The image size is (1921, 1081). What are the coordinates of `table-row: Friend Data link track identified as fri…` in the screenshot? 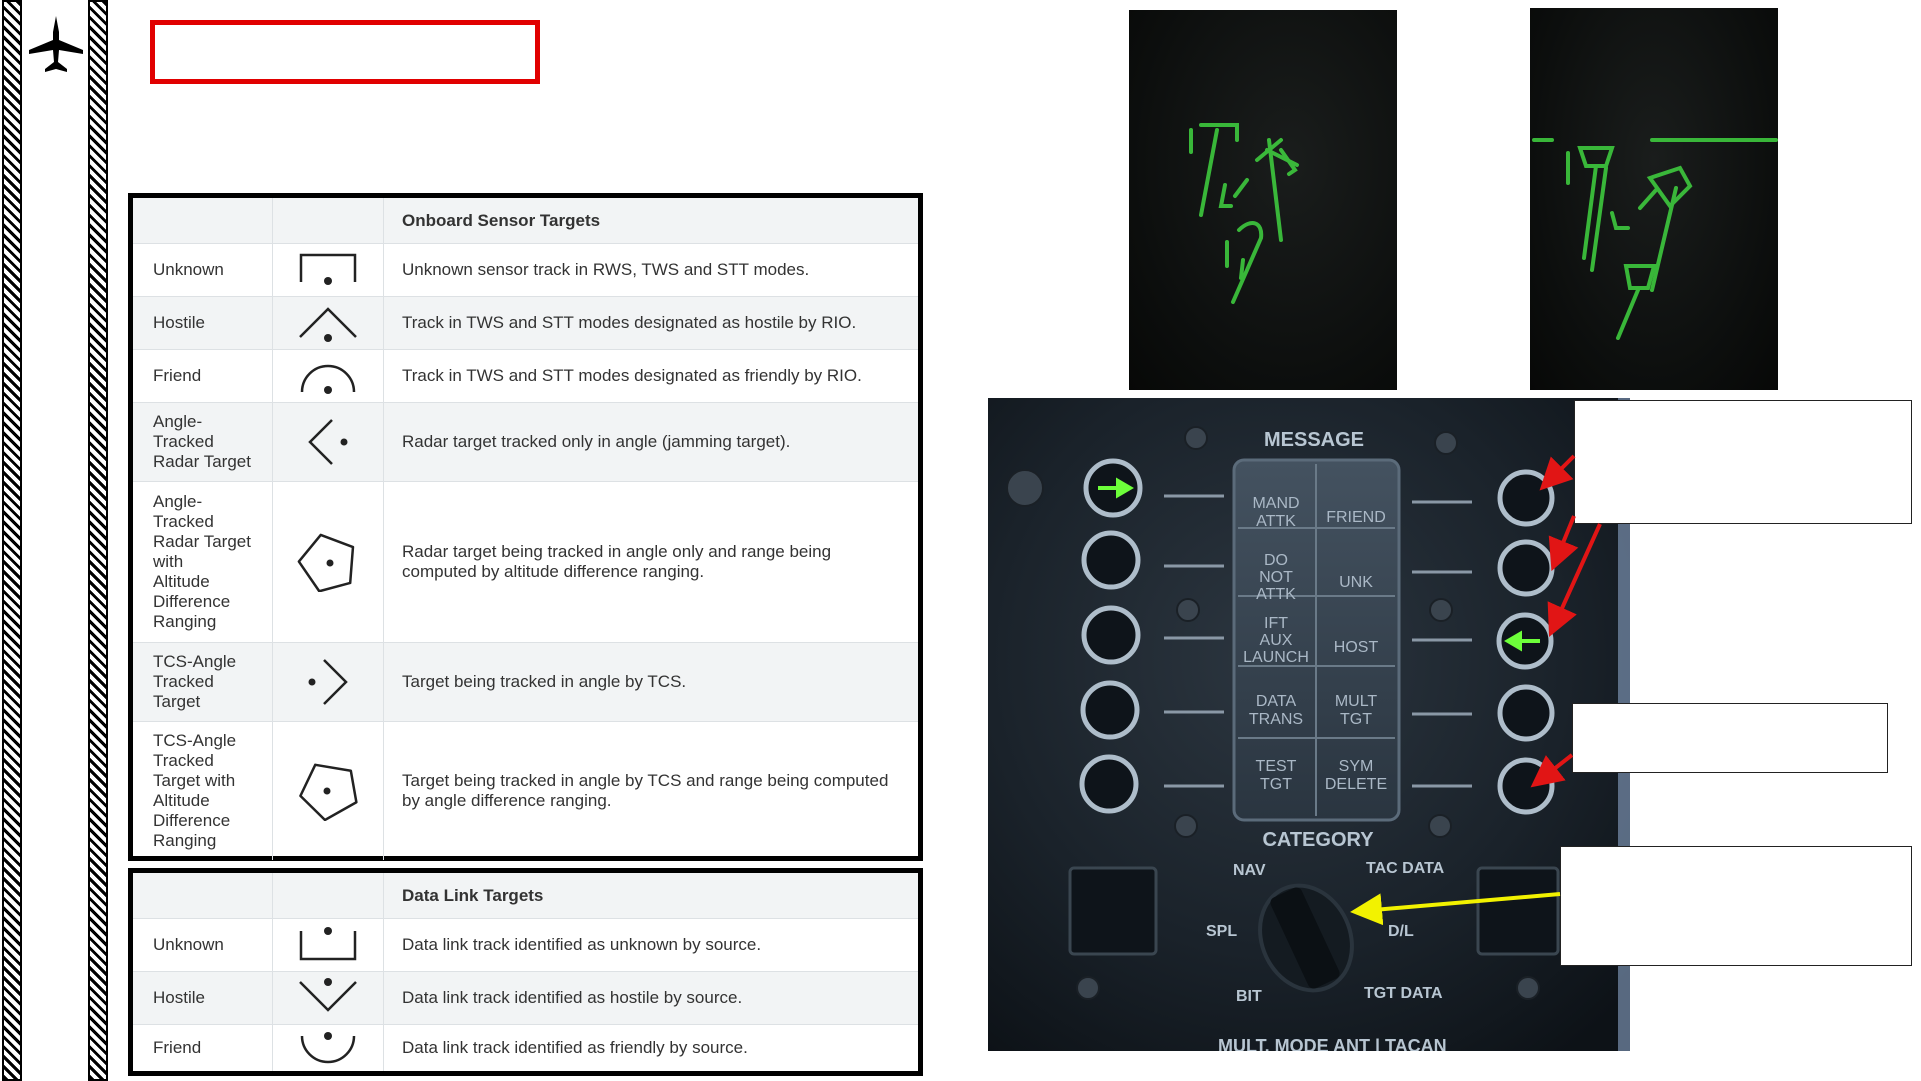 It's located at (525, 1048).